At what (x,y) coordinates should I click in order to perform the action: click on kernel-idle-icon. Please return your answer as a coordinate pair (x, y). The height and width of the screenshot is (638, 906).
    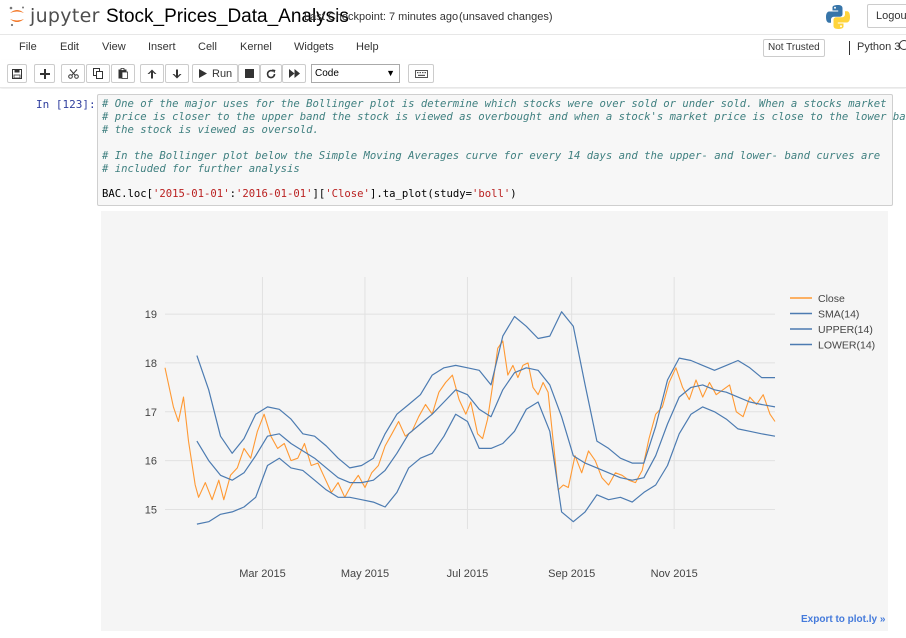
    Looking at the image, I should click on (902, 45).